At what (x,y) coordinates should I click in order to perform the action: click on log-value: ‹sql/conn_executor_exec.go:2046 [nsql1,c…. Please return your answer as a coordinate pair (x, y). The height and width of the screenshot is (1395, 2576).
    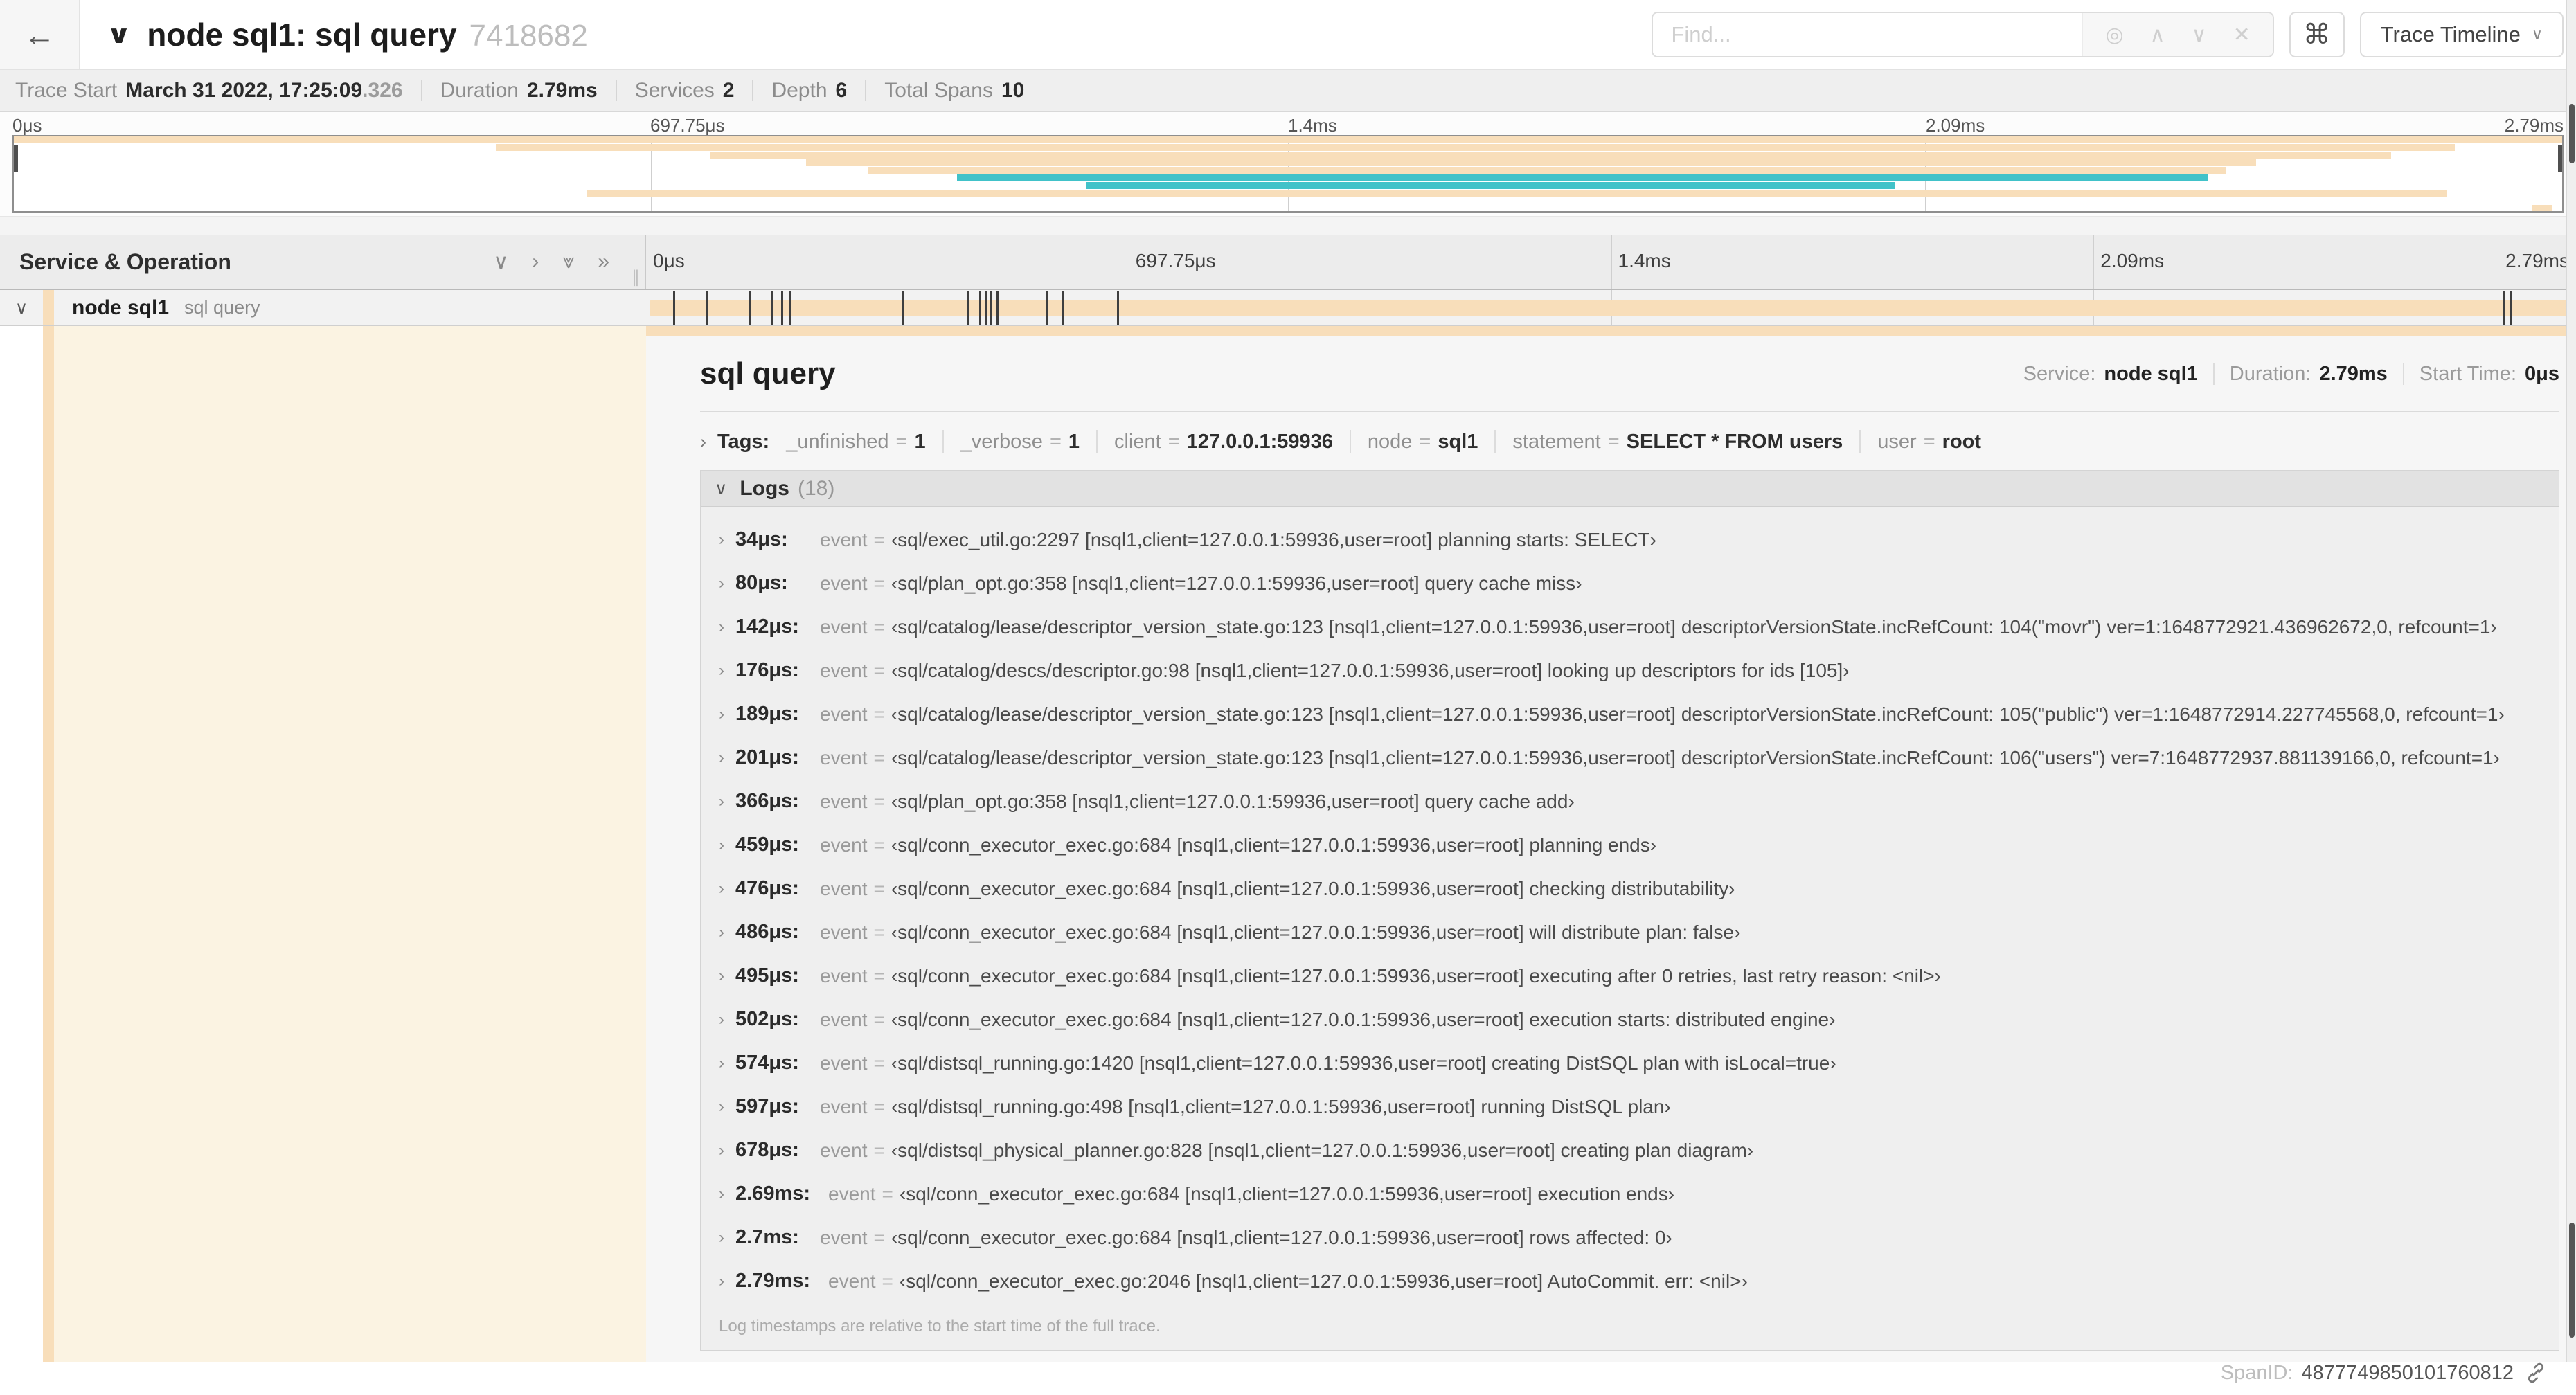
    Looking at the image, I should click on (1323, 1281).